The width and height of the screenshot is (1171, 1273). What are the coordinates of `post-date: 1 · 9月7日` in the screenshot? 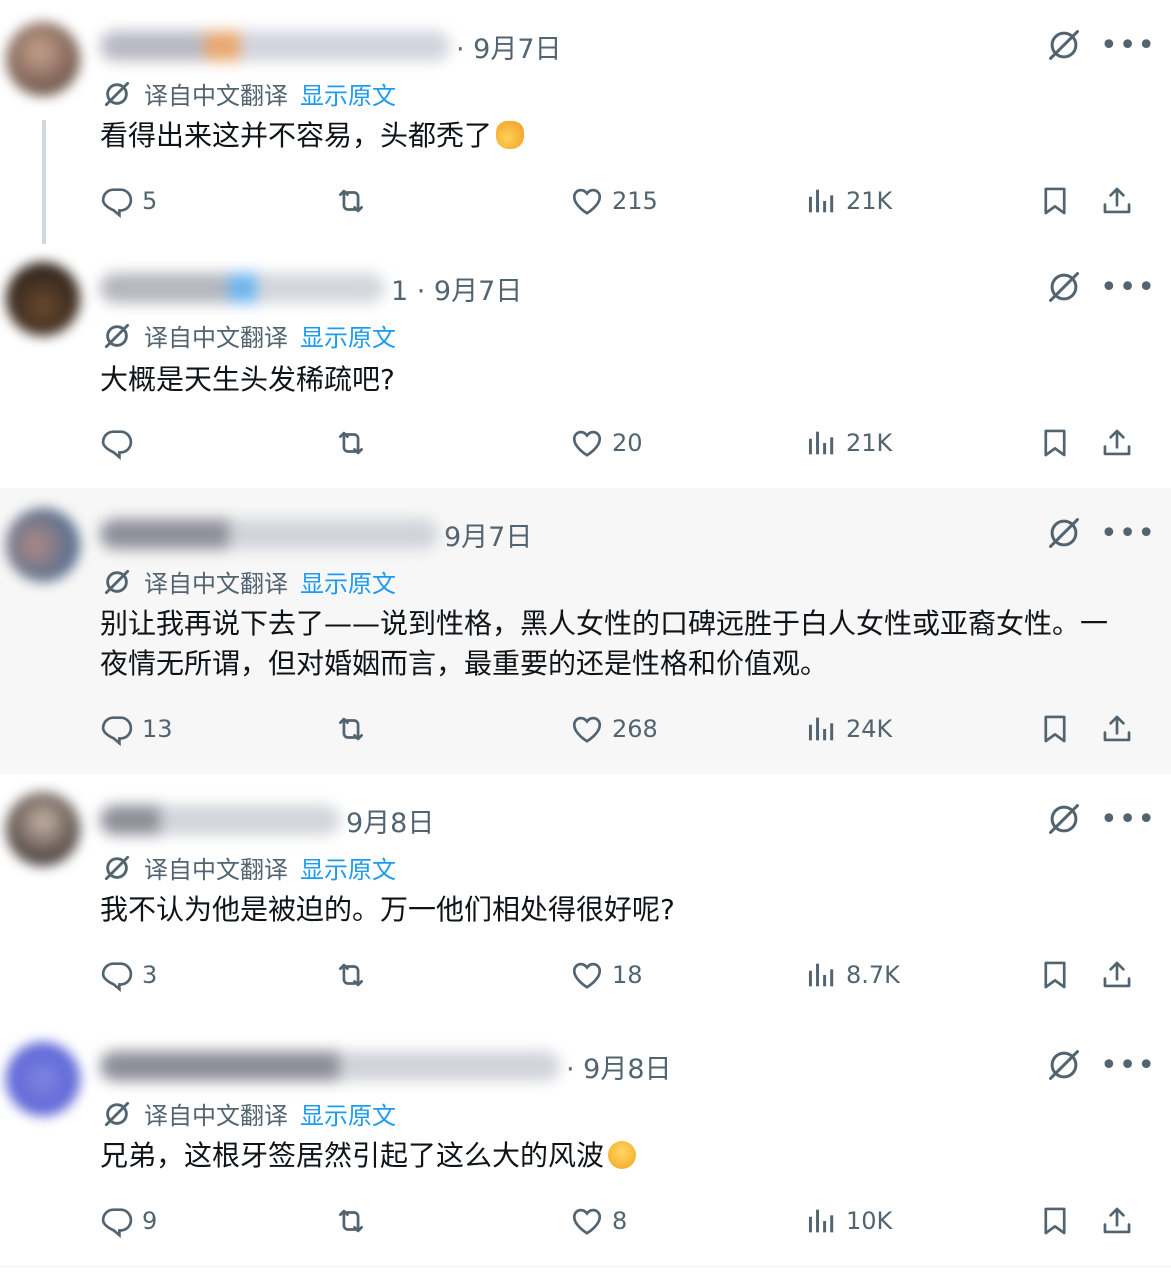 It's located at (456, 288).